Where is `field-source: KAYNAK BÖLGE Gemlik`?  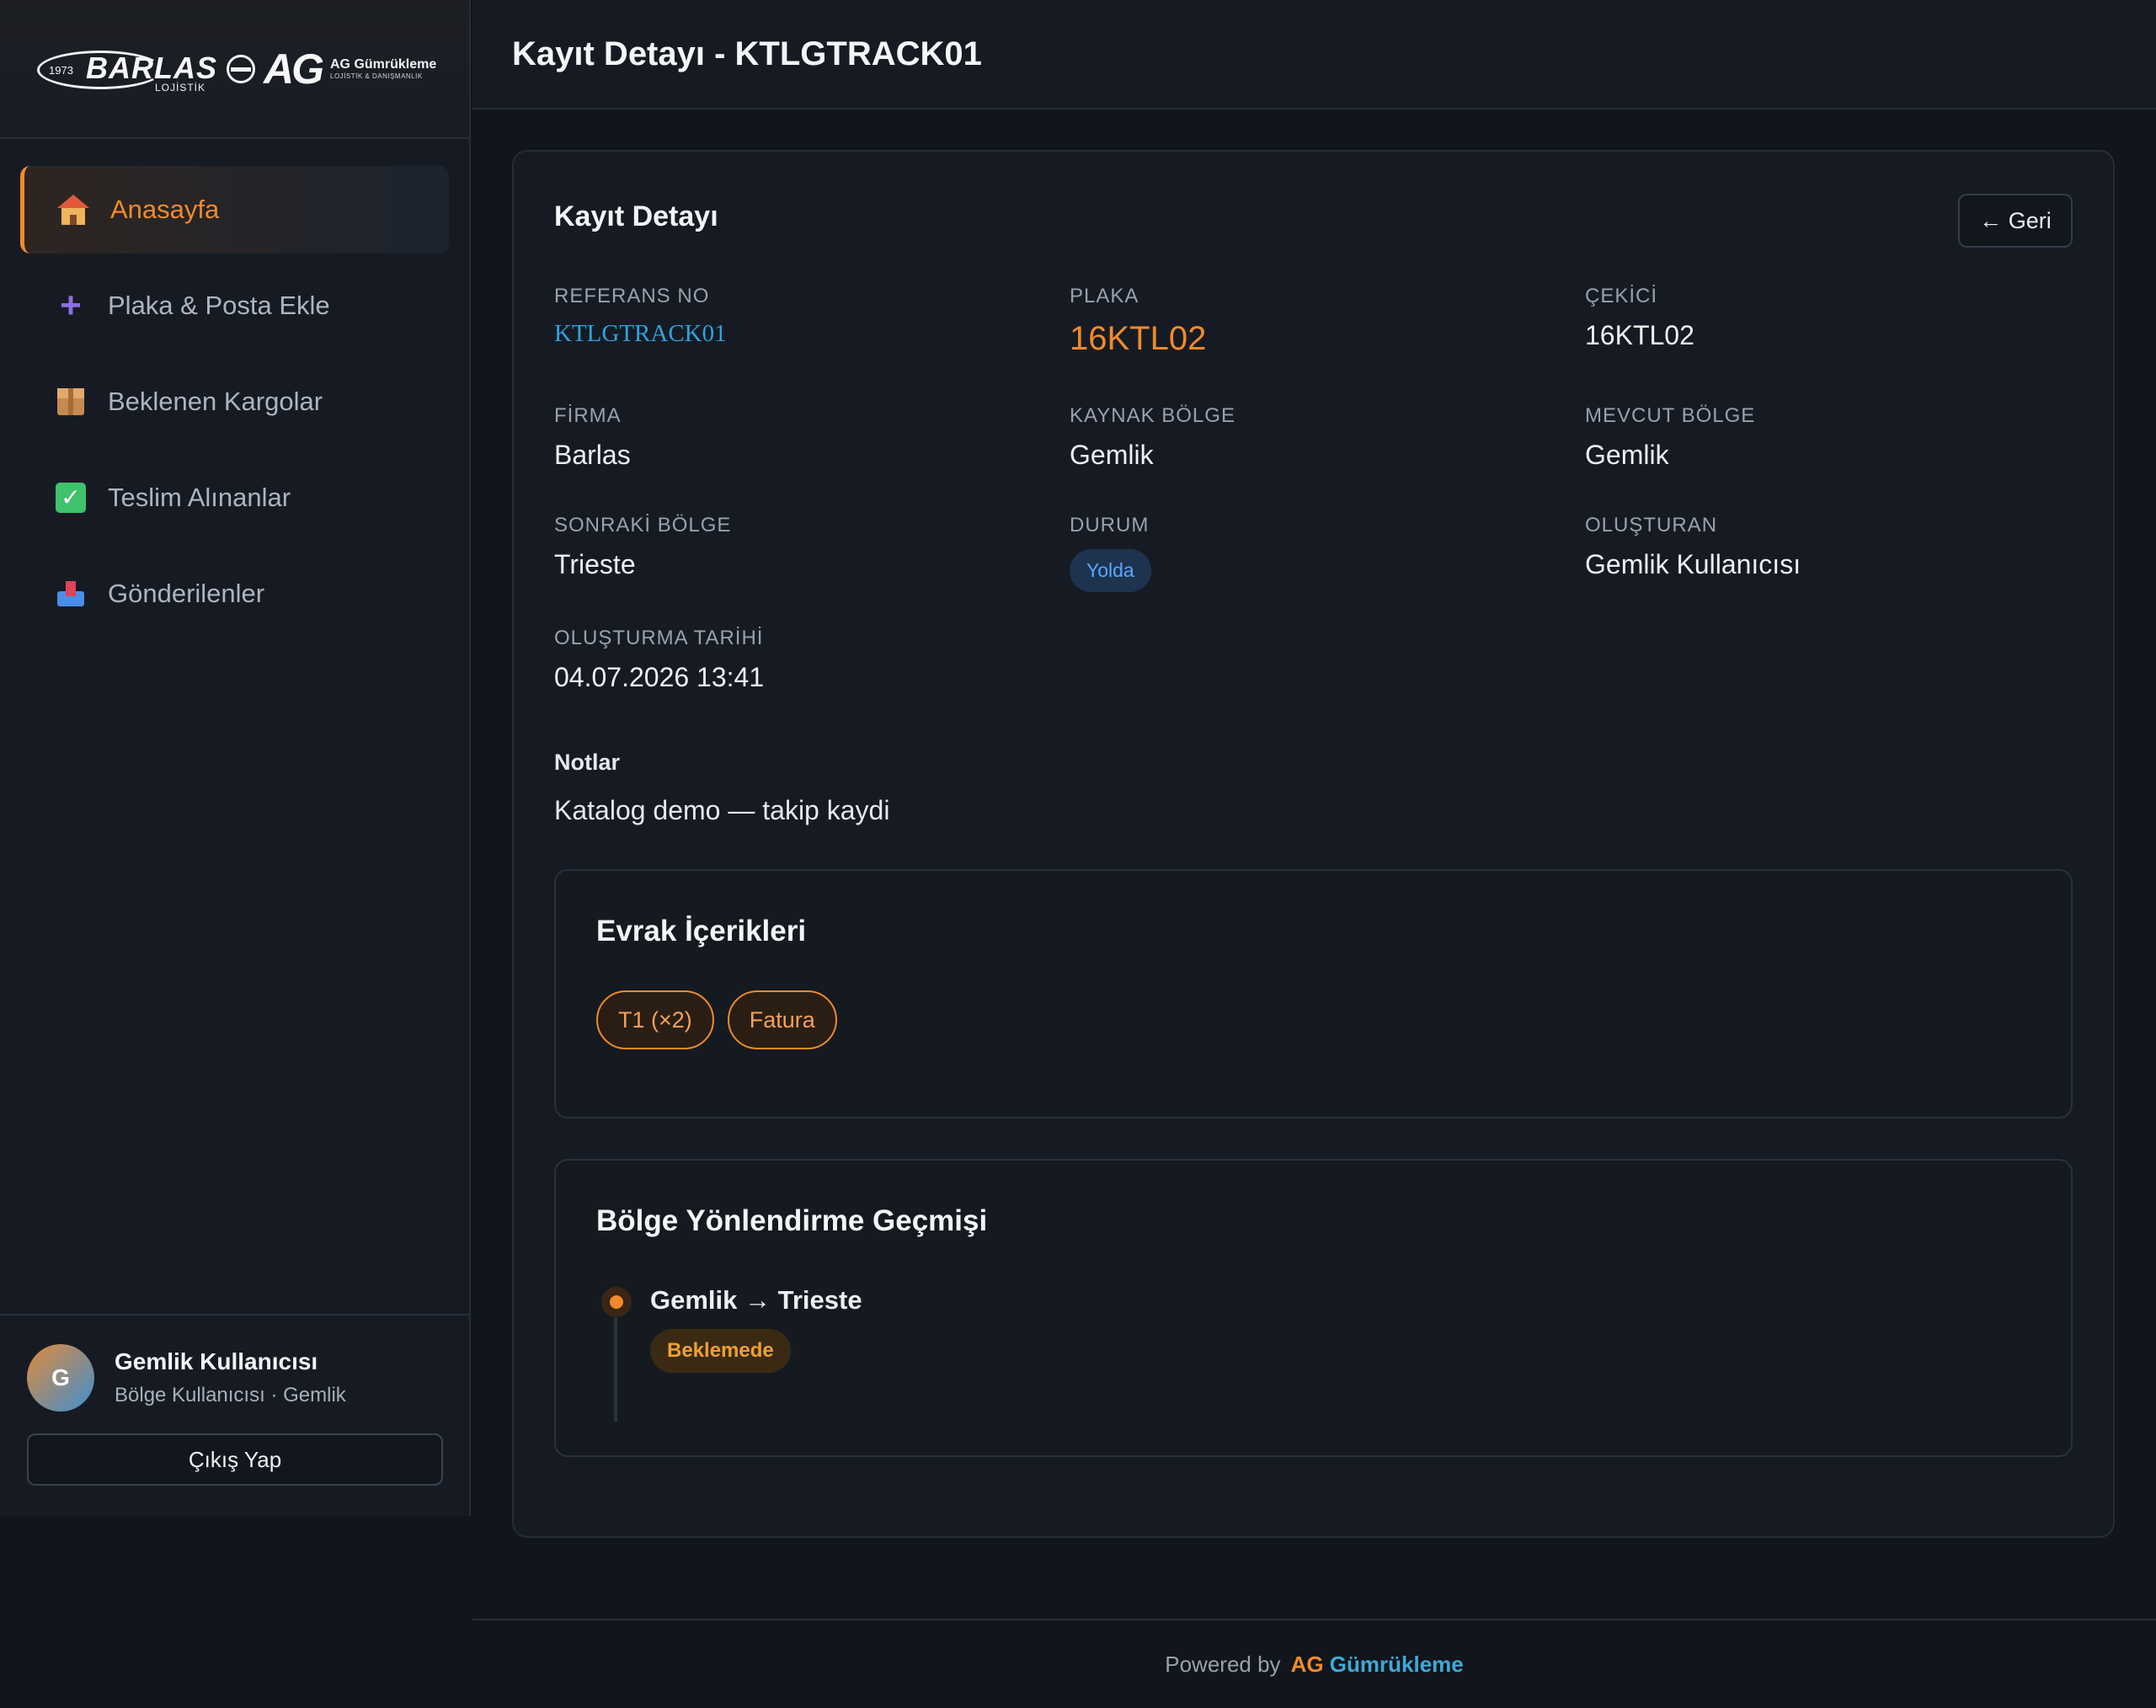 field-source: KAYNAK BÖLGE Gemlik is located at coordinates (1152, 437).